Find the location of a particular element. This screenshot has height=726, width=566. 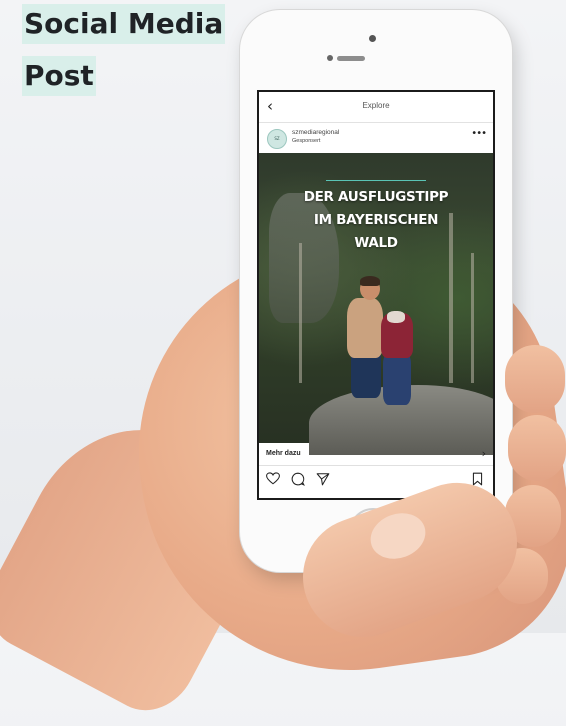

post-text-line-2: IM BAYERISCHEN is located at coordinates (376, 220).